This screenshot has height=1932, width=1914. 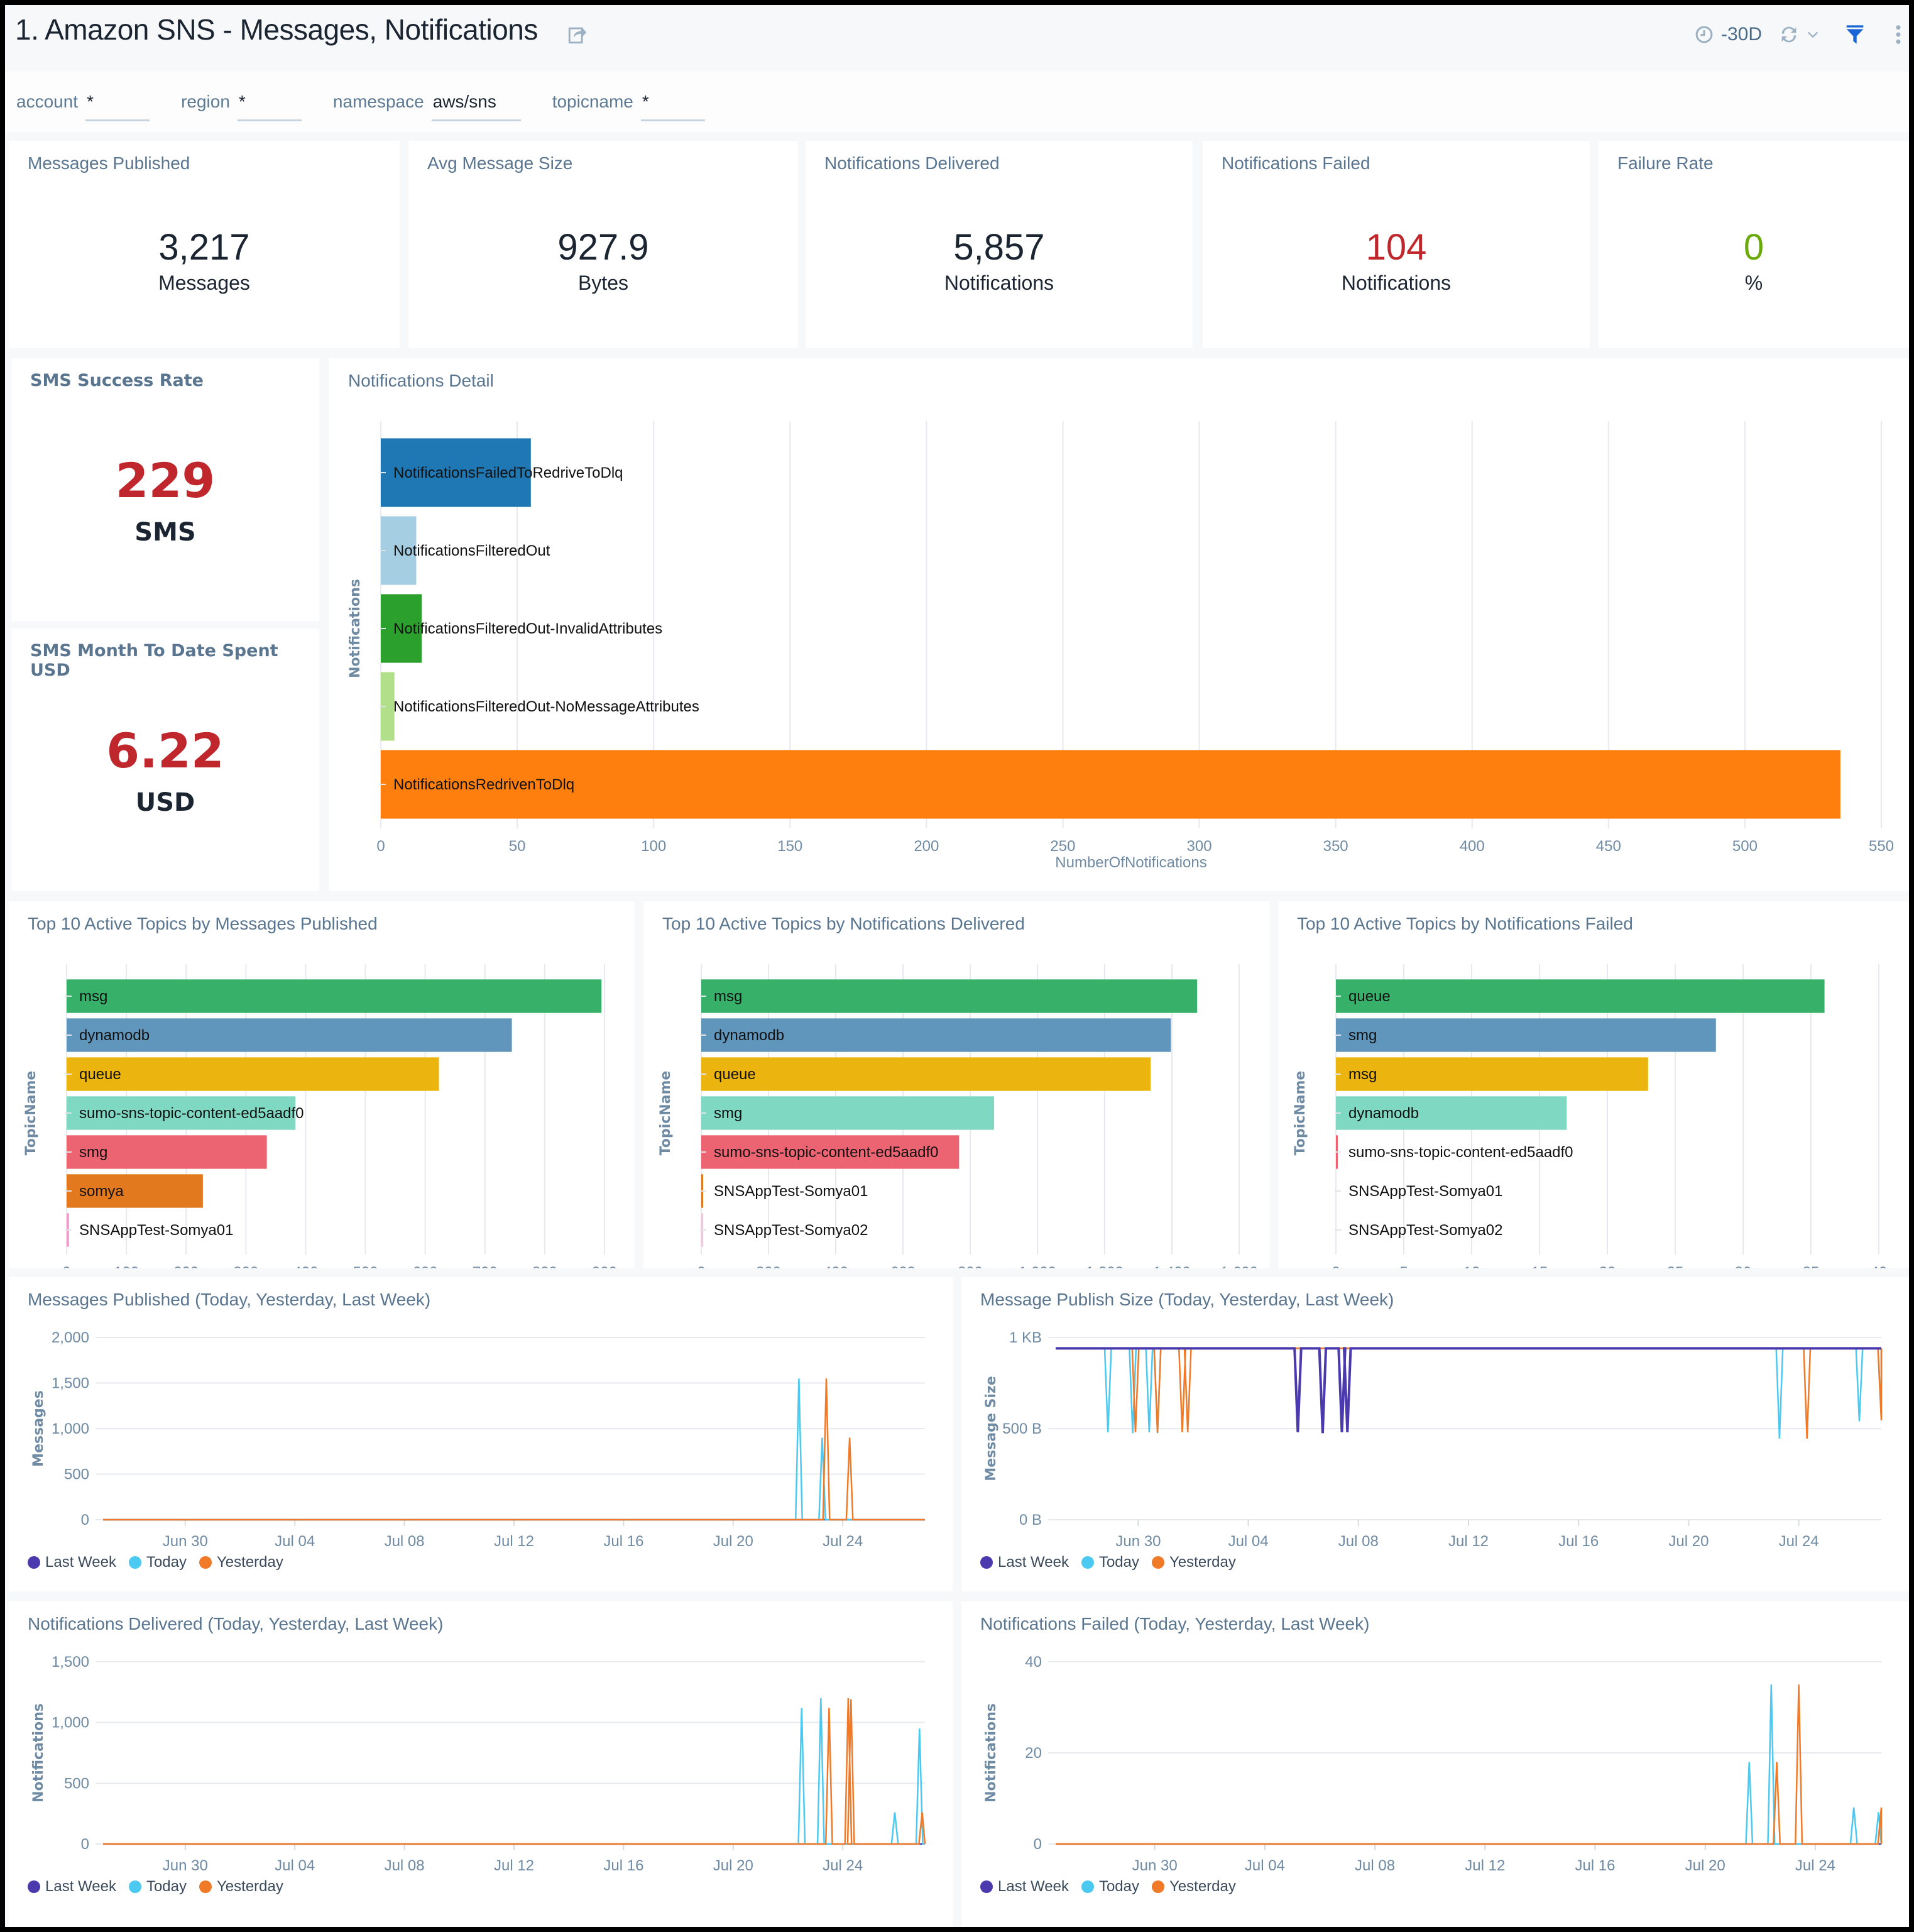 What do you see at coordinates (1265, 1865) in the screenshot?
I see `x-tick-label: Jul 04` at bounding box center [1265, 1865].